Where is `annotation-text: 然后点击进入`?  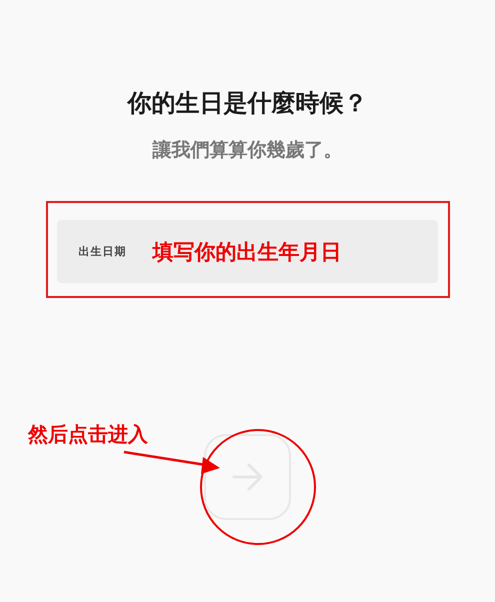
annotation-text: 然后点击进入 is located at coordinates (88, 434).